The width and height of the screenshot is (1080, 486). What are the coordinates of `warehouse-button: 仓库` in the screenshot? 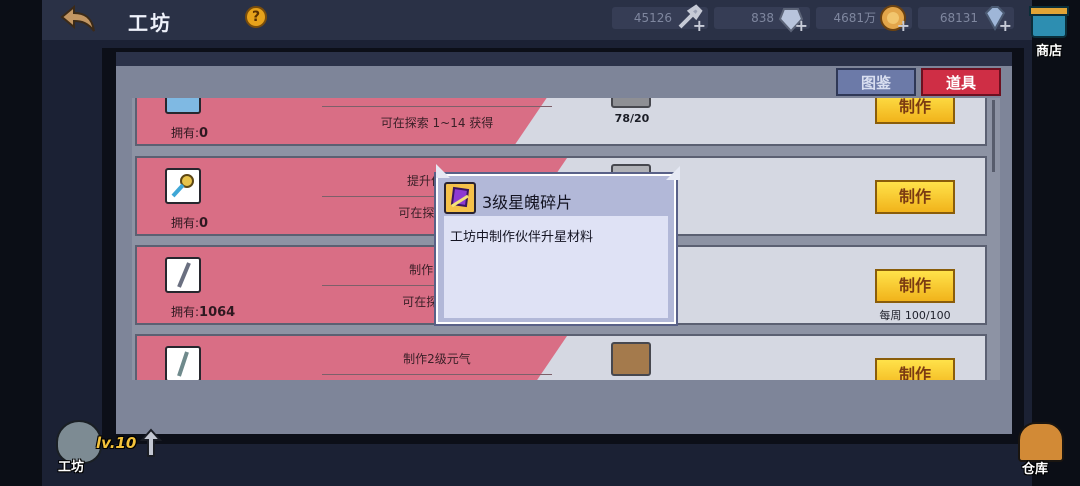 It's located at (1043, 450).